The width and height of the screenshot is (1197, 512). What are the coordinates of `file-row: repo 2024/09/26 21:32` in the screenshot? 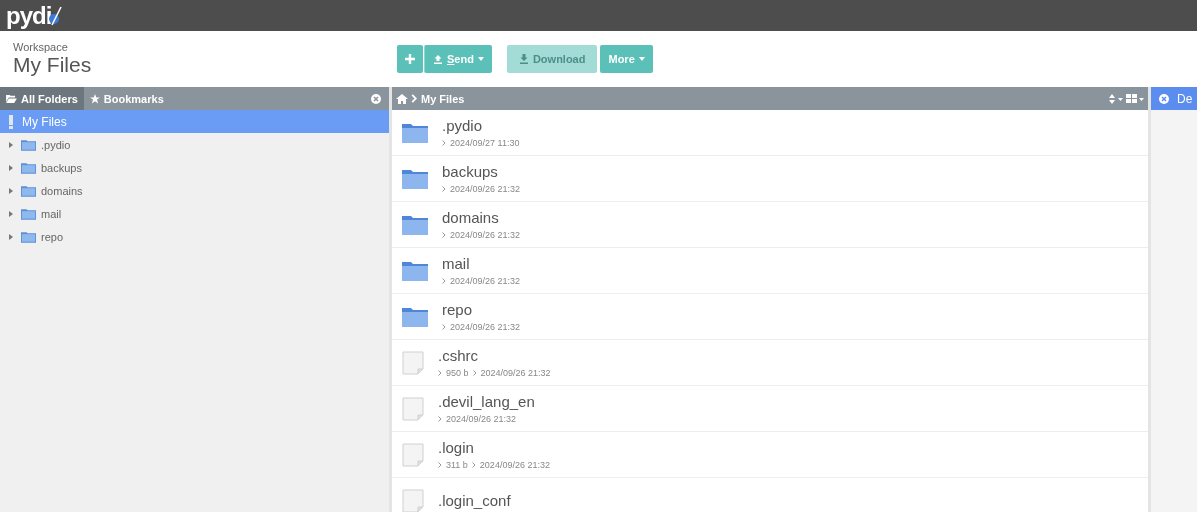 It's located at (770, 317).